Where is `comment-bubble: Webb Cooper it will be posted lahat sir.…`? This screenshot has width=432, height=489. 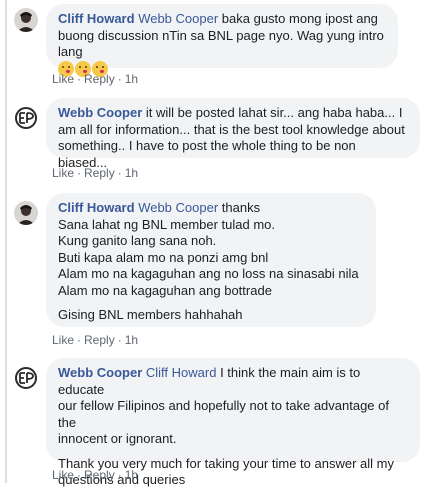 comment-bubble: Webb Cooper it will be posted lahat sir.… is located at coordinates (233, 134).